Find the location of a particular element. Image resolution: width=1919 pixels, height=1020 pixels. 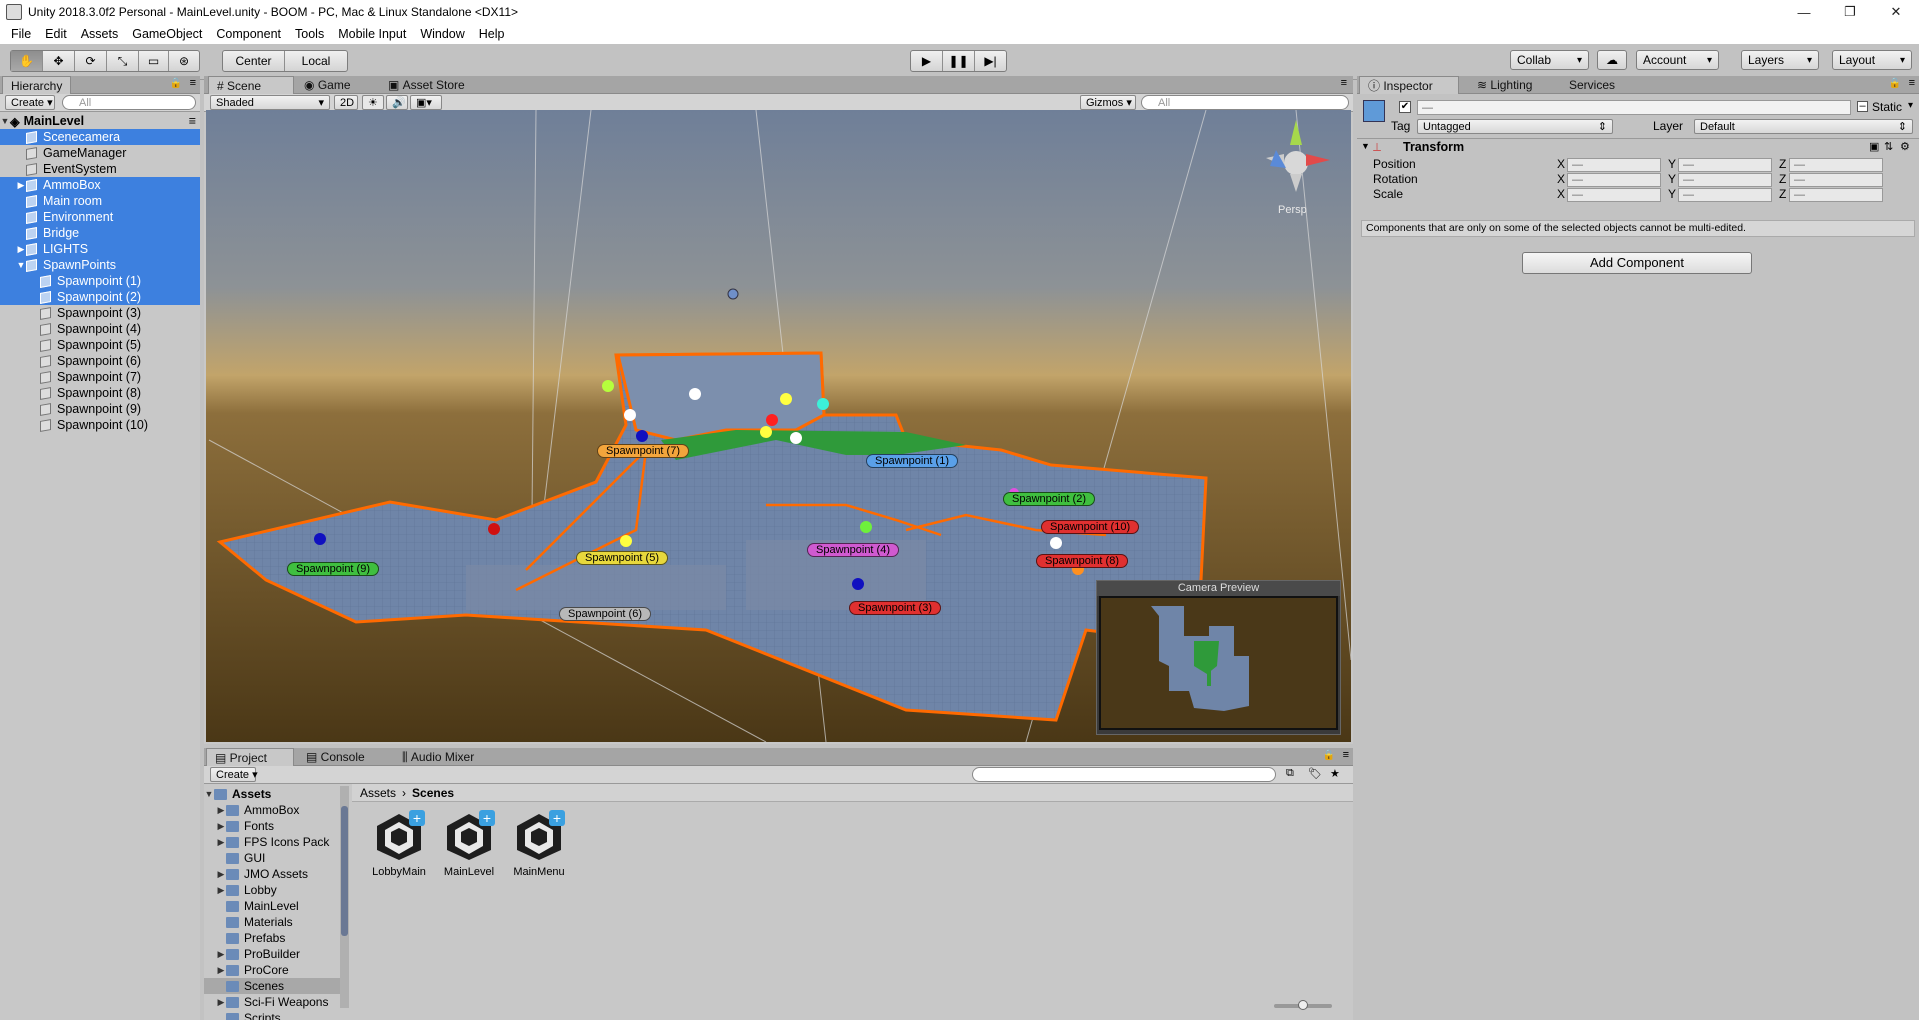

tab-audio-mixer: ⫼ Audio Mixer is located at coordinates (438, 757).